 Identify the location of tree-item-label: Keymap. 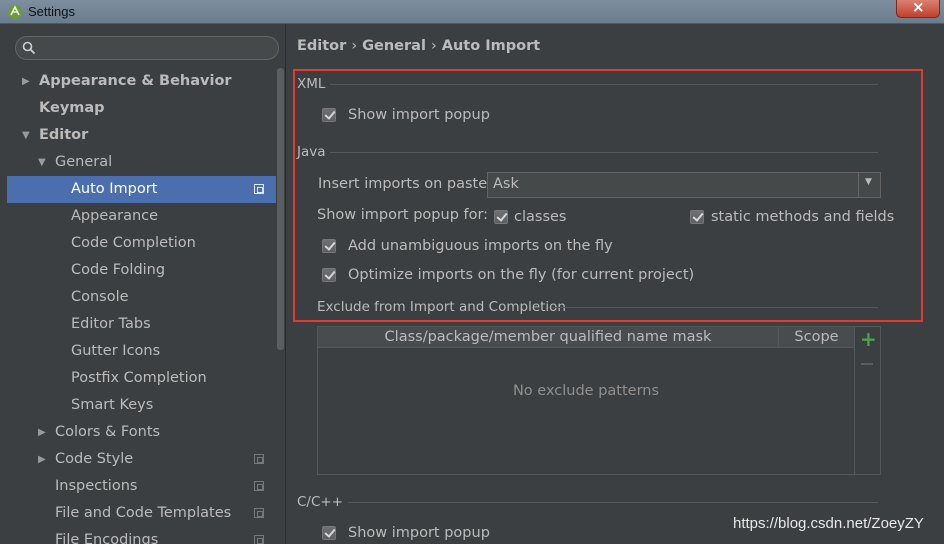
(72, 108).